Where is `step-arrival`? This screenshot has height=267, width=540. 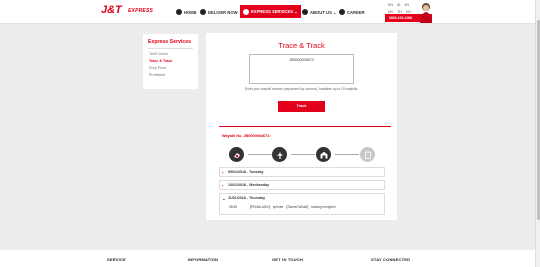
step-arrival is located at coordinates (323, 154).